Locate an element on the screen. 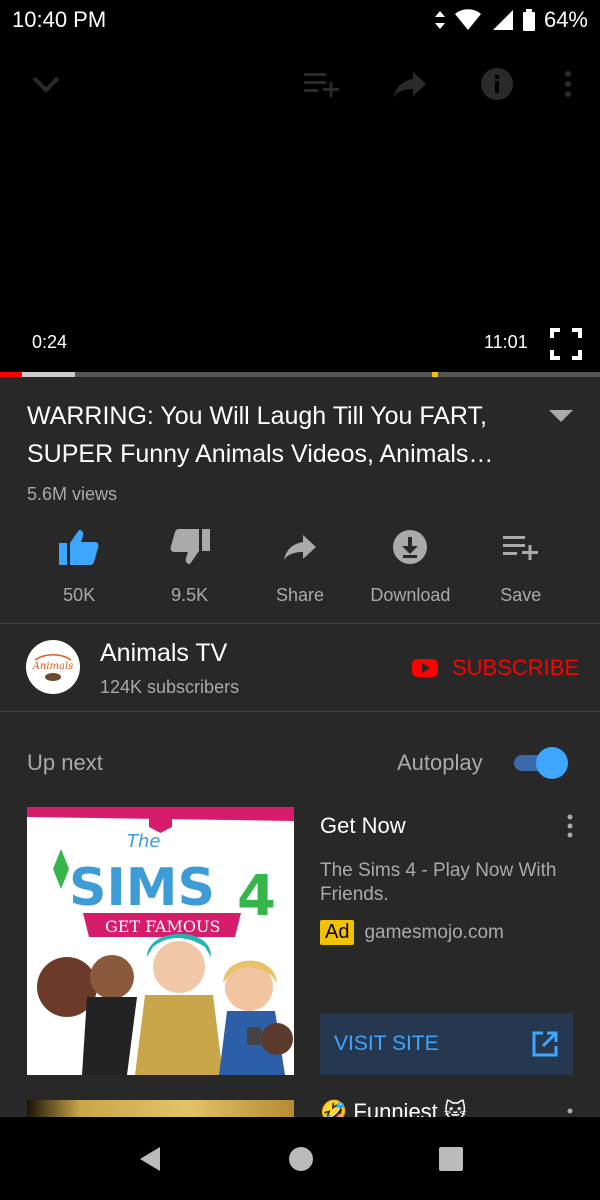 This screenshot has width=600, height=1200. next-video-thumbnail is located at coordinates (160, 1108).